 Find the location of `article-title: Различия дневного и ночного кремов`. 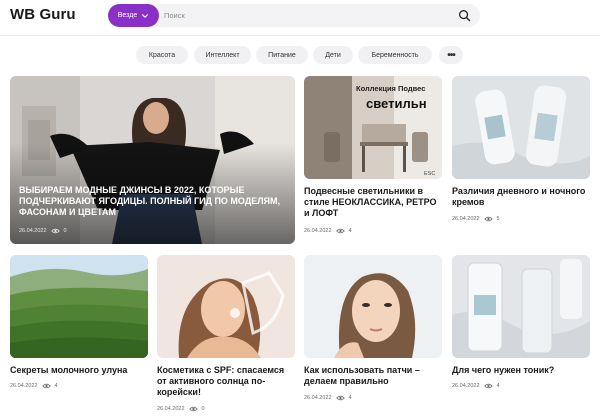

article-title: Различия дневного и ночного кремов is located at coordinates (521, 197).